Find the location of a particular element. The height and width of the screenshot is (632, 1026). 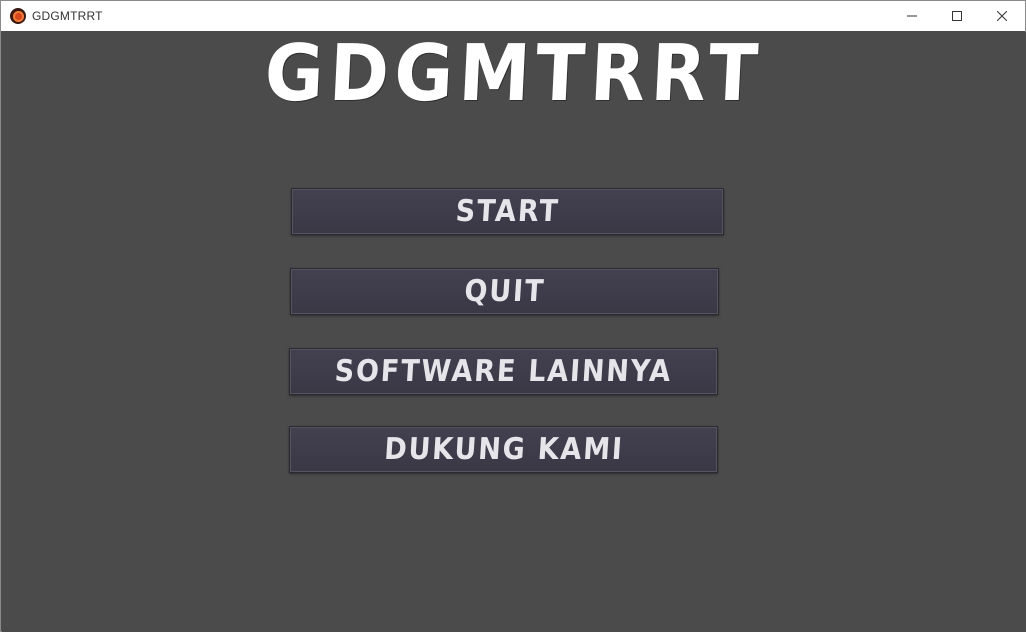

start-button-label: START is located at coordinates (507, 211).